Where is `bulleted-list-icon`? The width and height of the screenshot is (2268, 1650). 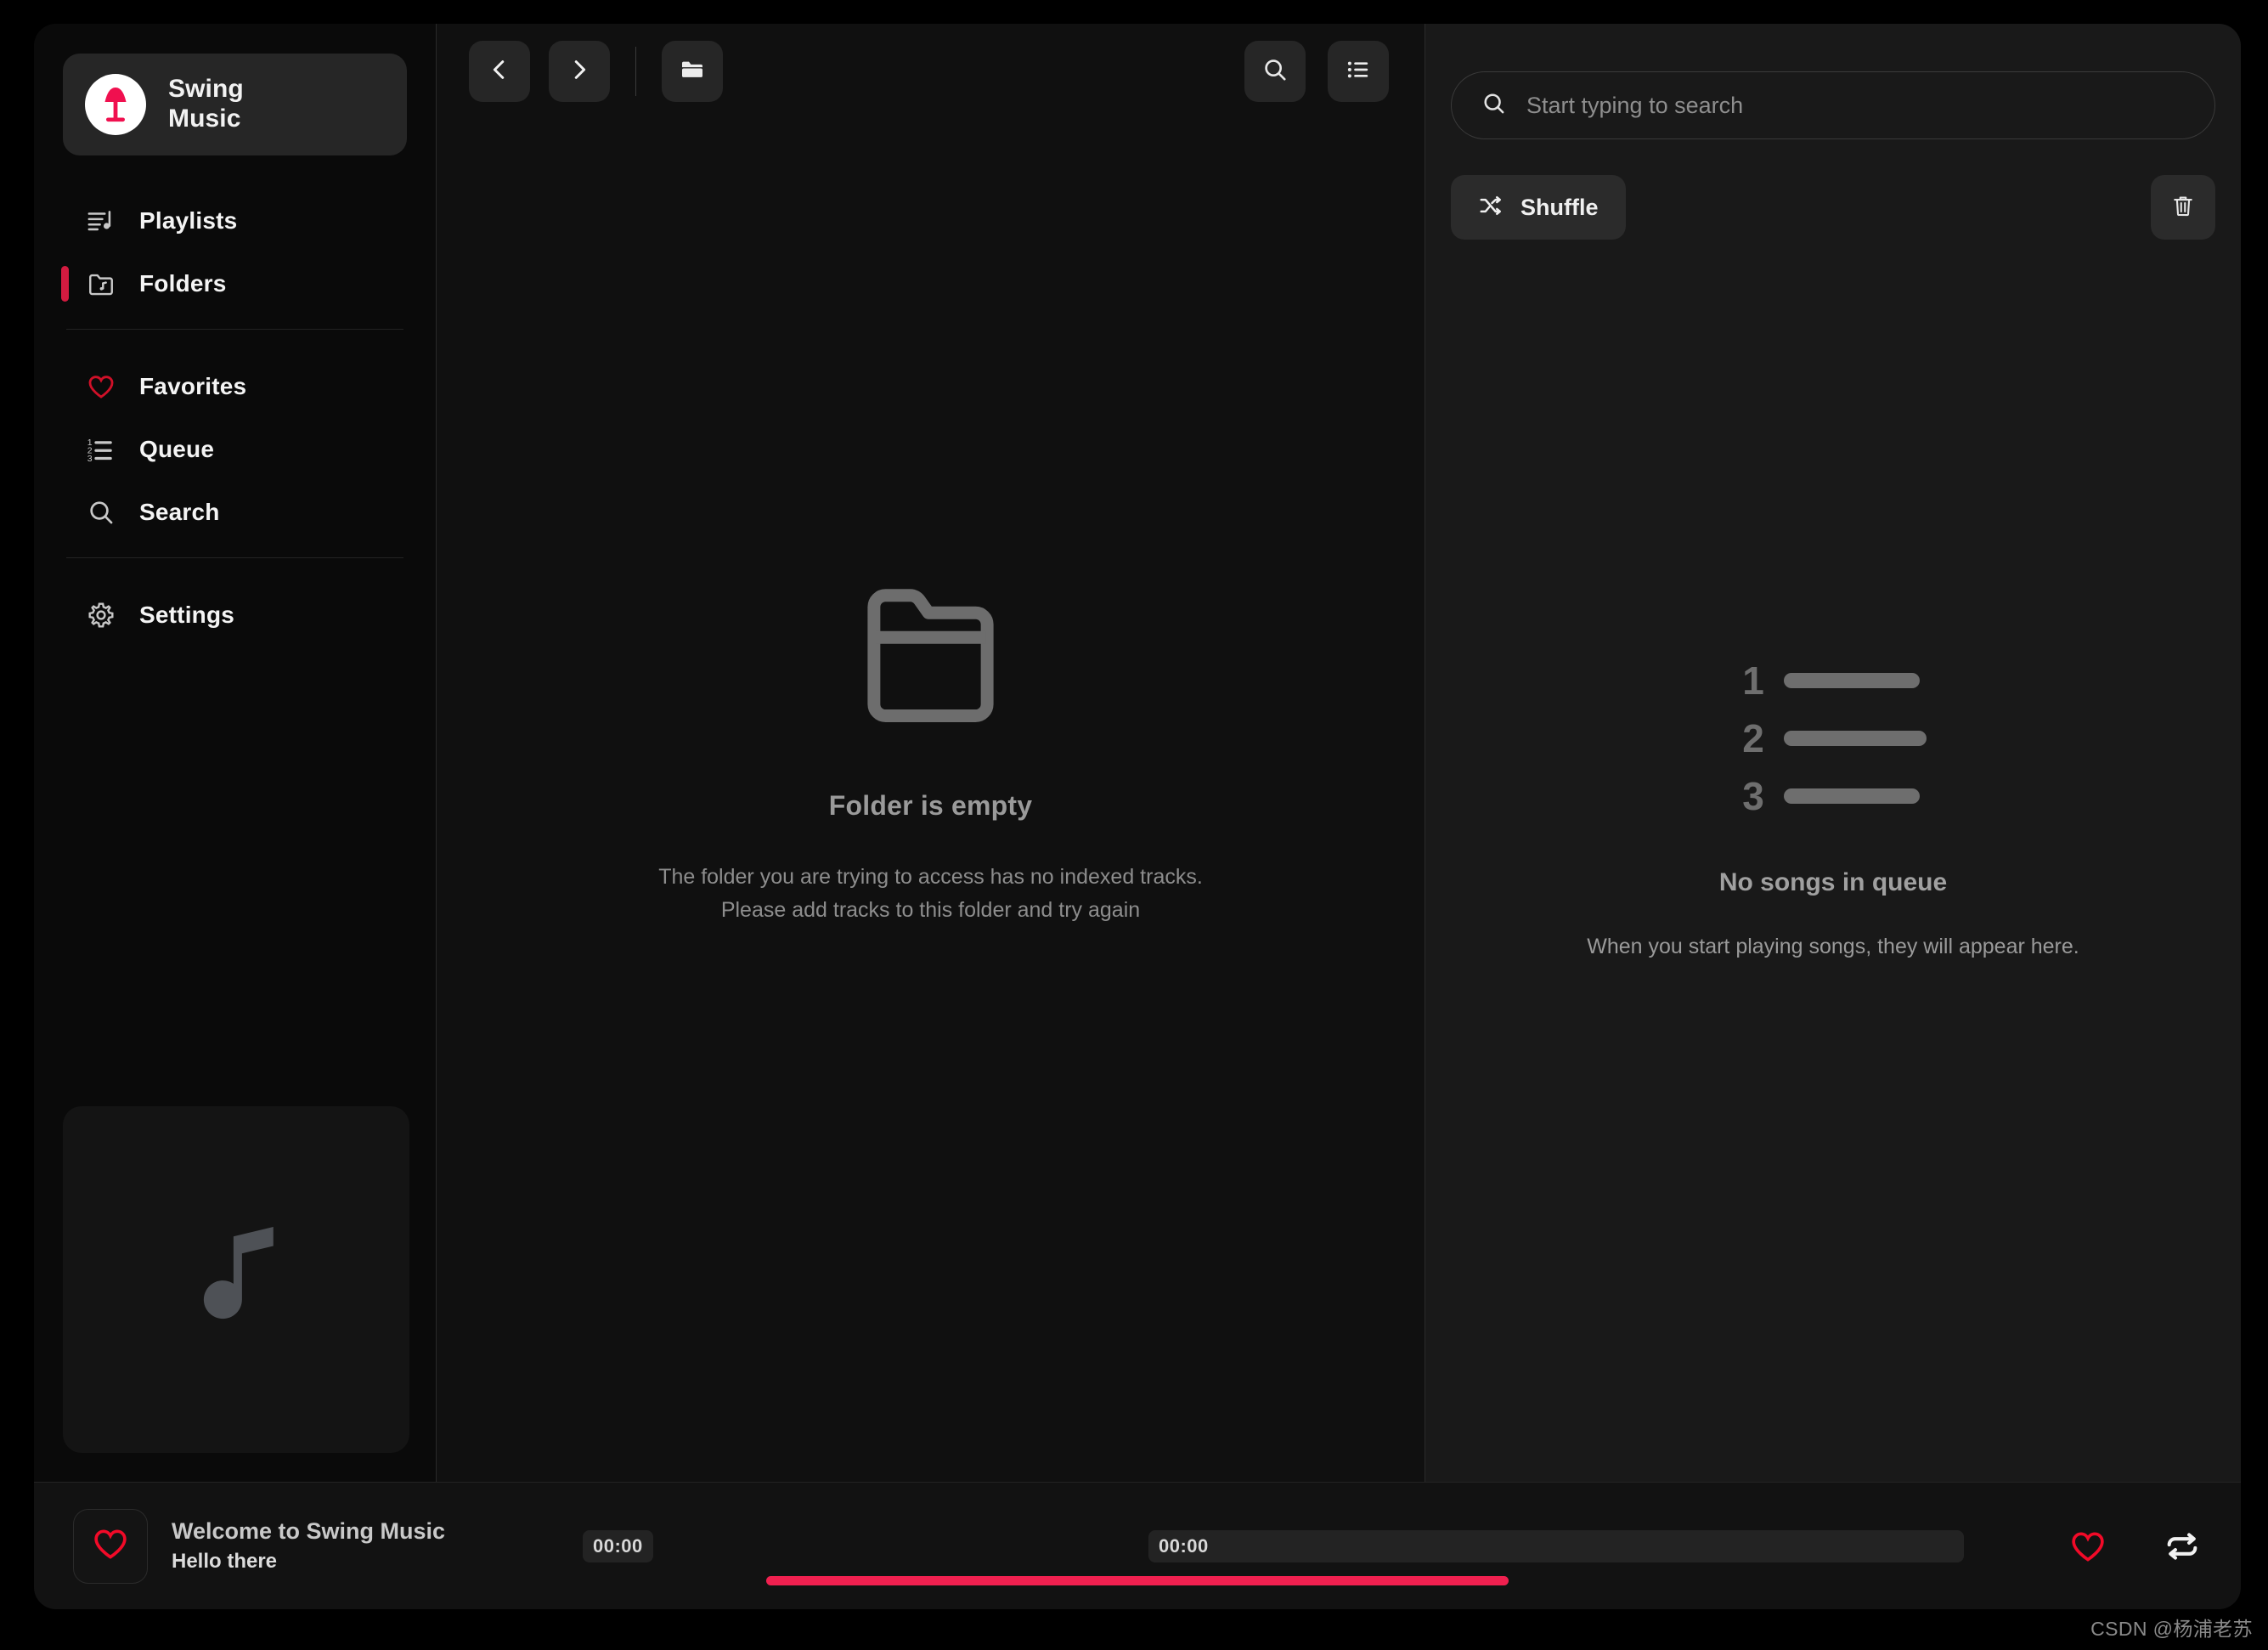
bulleted-list-icon is located at coordinates (1358, 72).